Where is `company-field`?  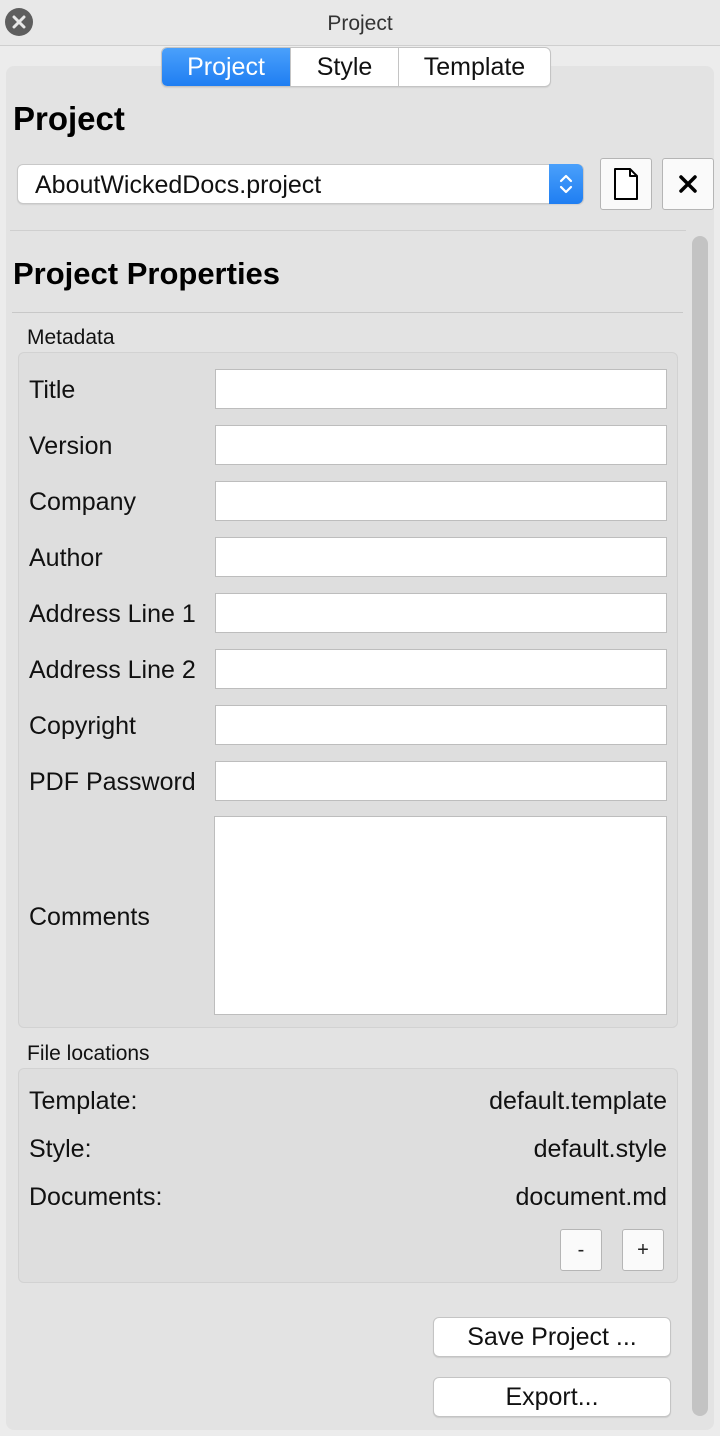
company-field is located at coordinates (441, 501).